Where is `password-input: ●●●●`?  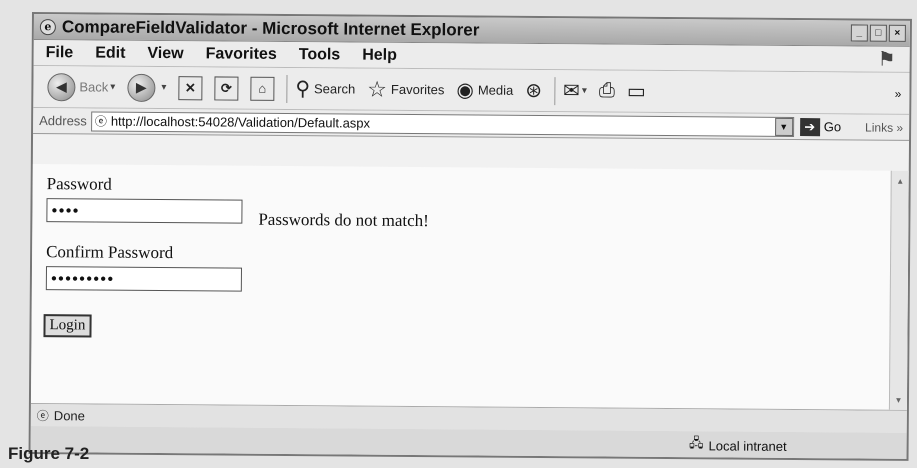
password-input: ●●●● is located at coordinates (144, 211).